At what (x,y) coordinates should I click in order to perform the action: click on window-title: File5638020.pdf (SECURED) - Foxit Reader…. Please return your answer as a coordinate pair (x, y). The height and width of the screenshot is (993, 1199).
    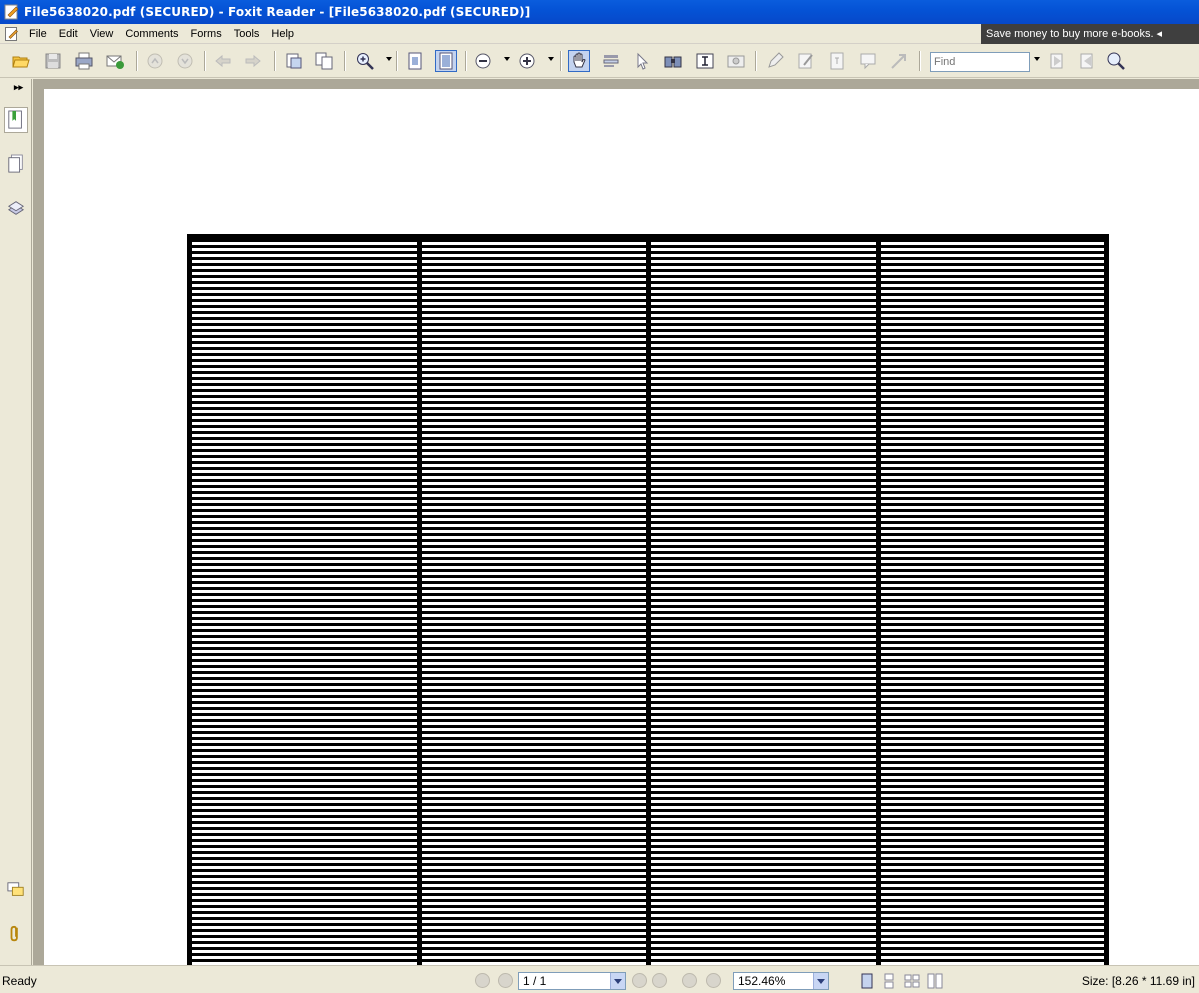
    Looking at the image, I should click on (277, 12).